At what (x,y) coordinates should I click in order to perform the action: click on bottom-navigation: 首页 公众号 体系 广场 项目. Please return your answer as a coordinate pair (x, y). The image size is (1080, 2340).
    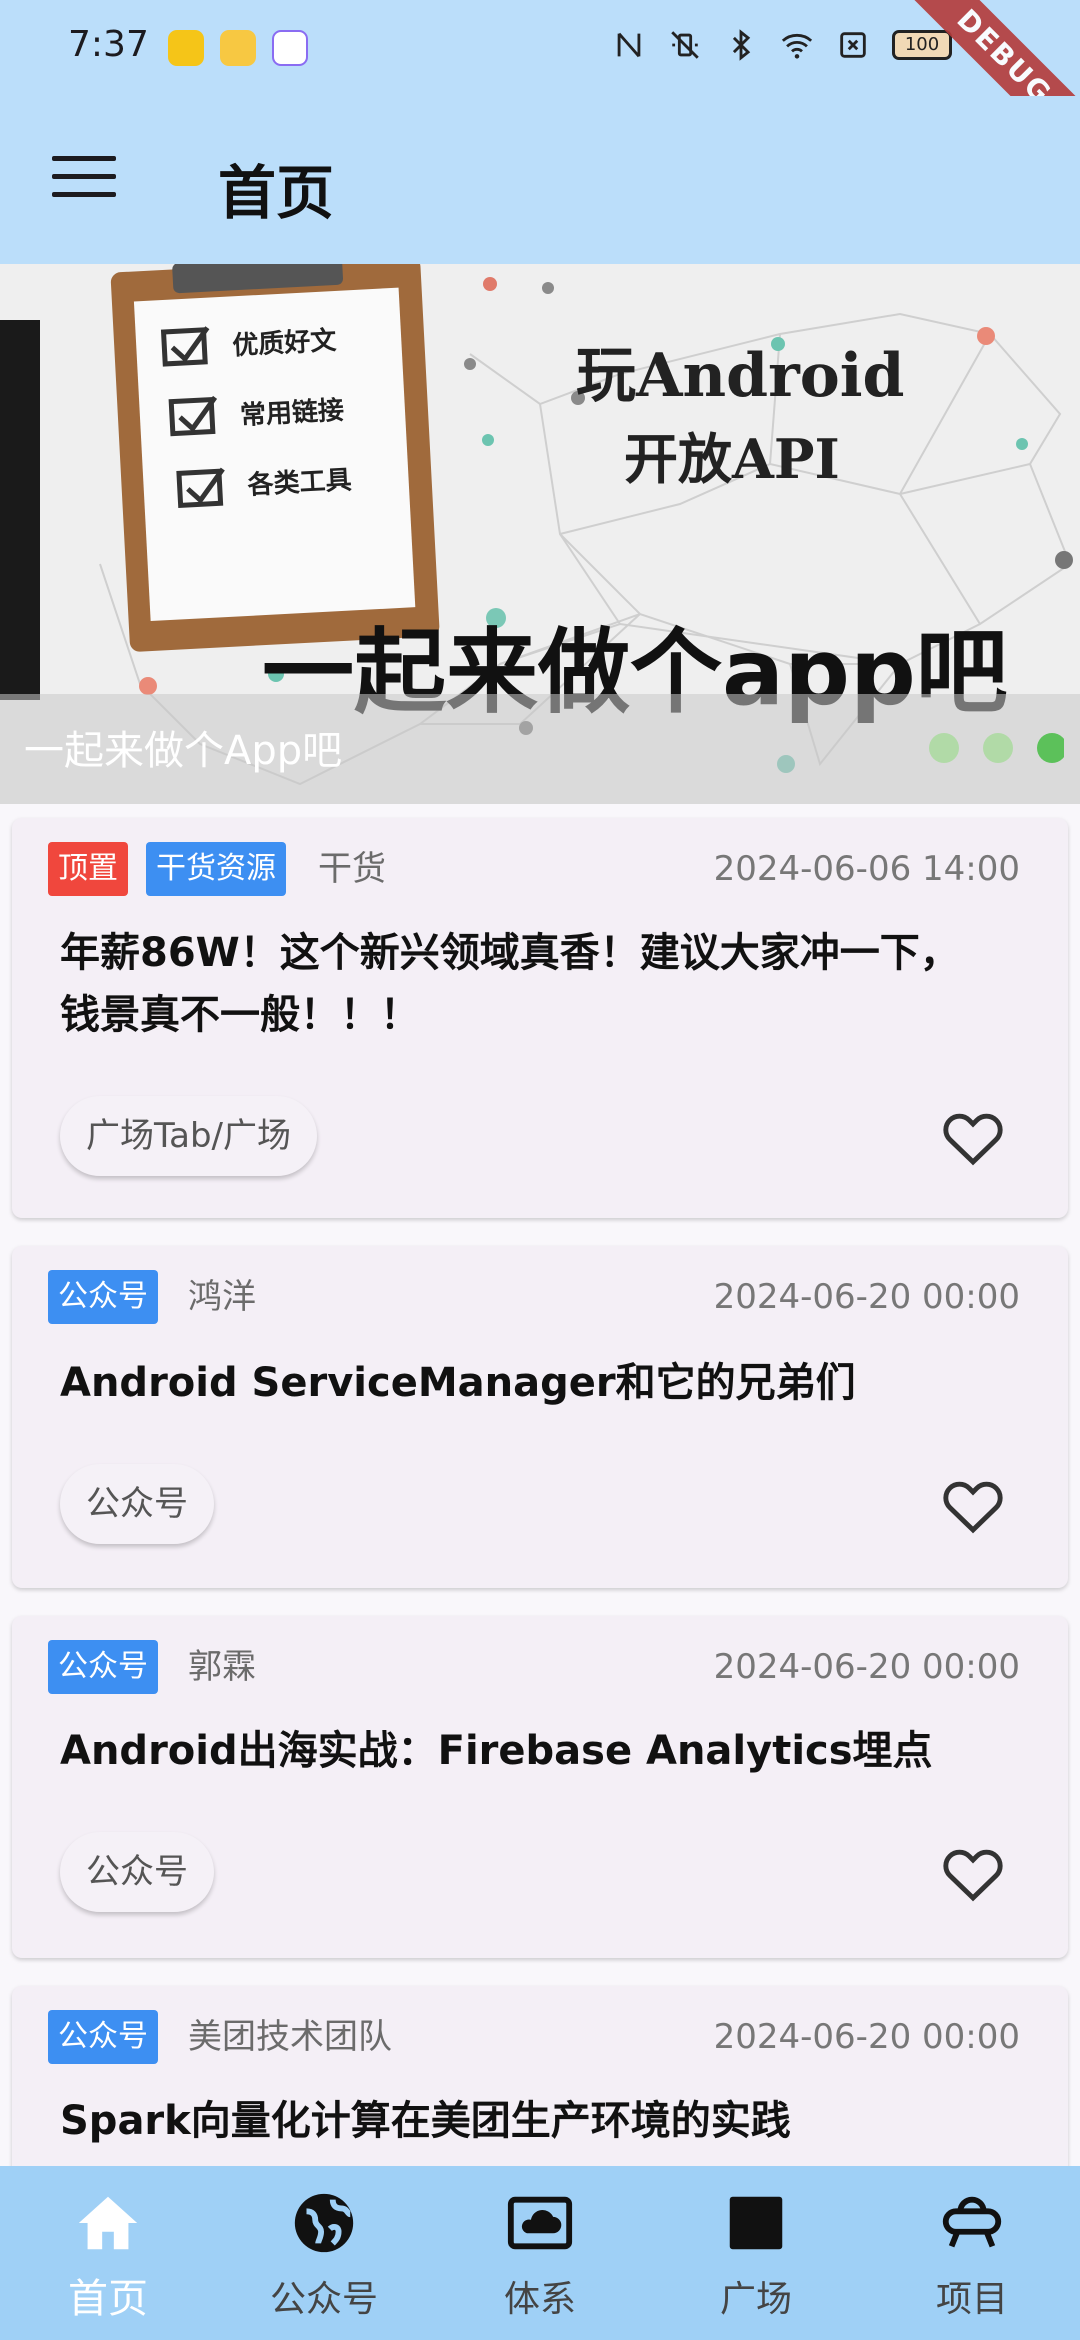
    Looking at the image, I should click on (540, 2253).